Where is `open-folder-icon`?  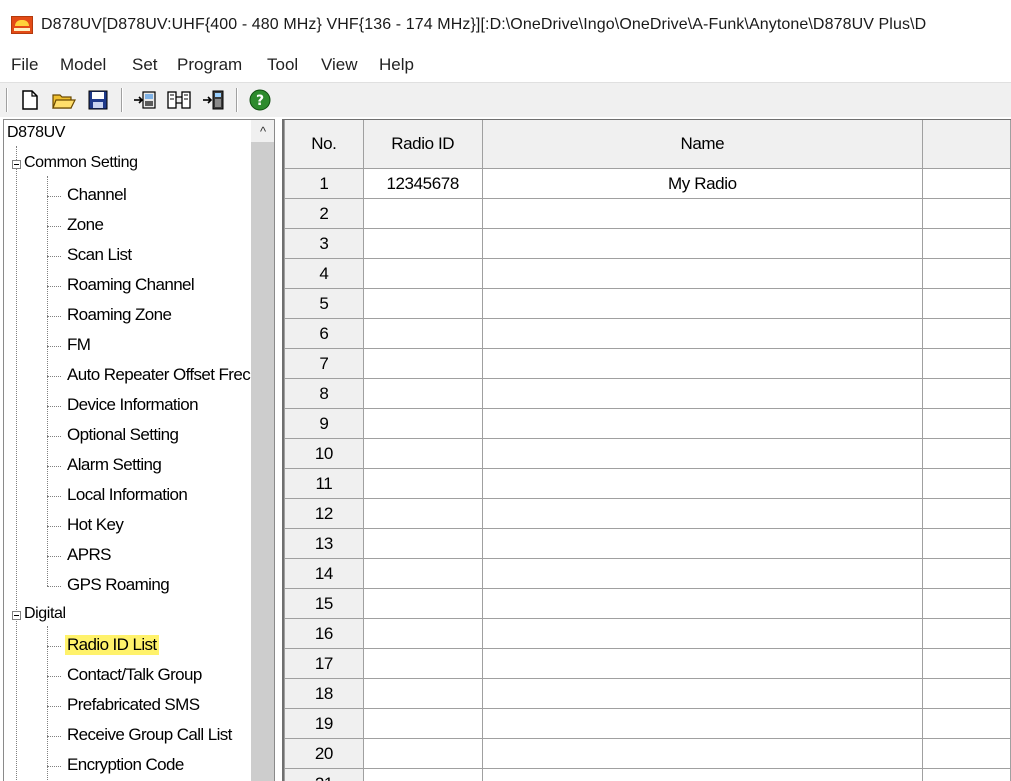 open-folder-icon is located at coordinates (64, 100).